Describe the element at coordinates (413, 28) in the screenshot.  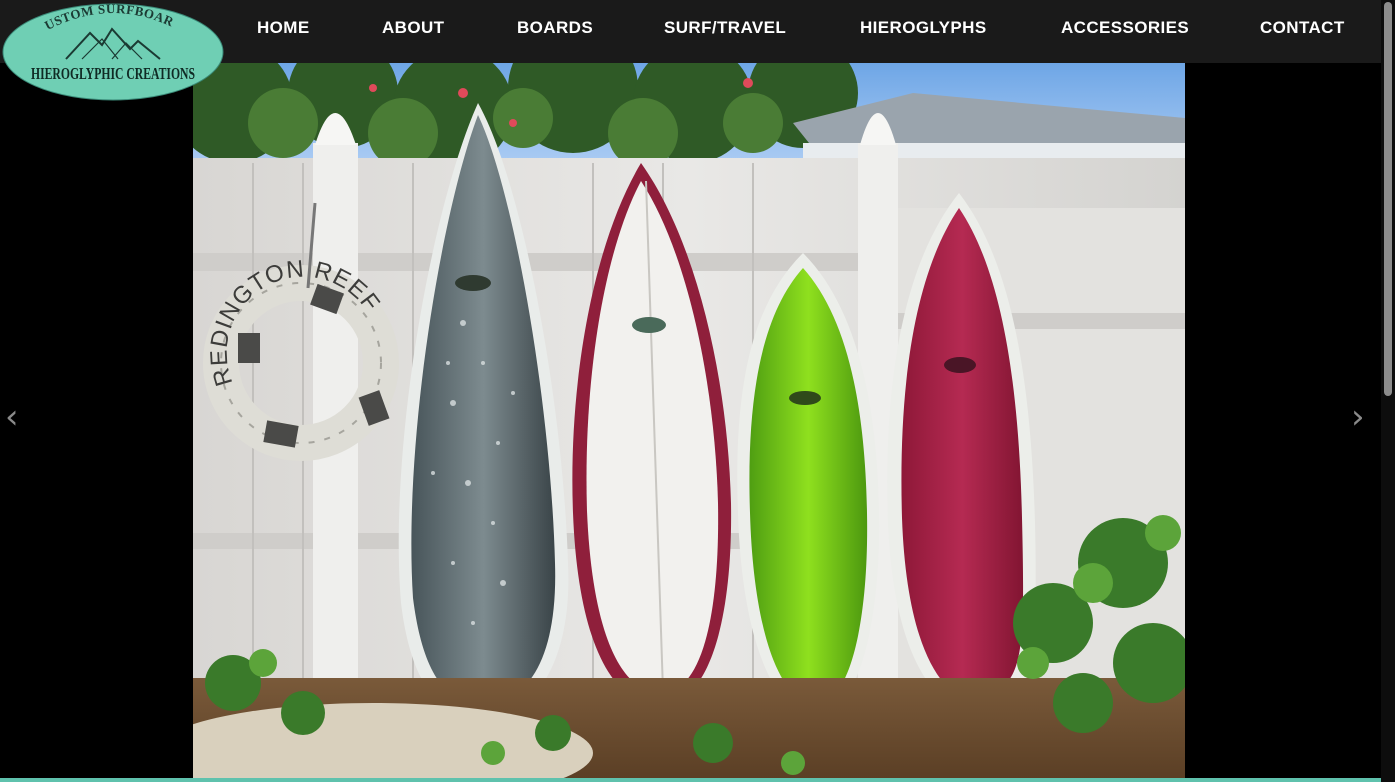
I see `nav-about: ABOUT` at that location.